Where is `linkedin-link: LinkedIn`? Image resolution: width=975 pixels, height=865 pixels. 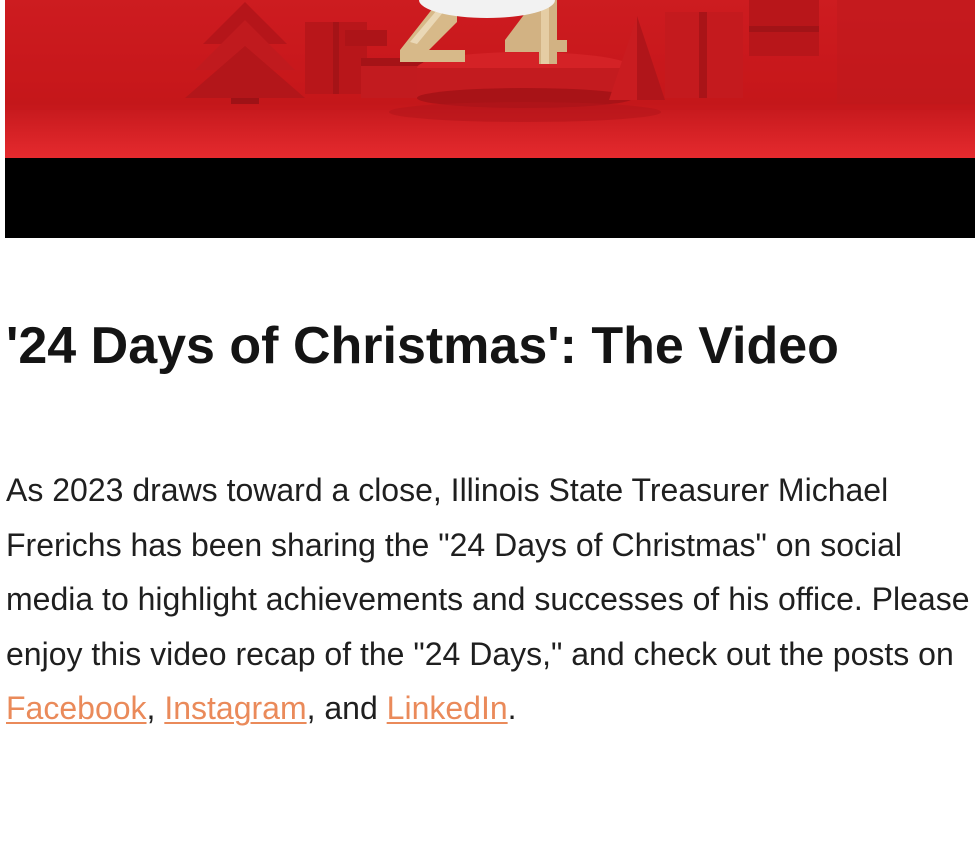
linkedin-link: LinkedIn is located at coordinates (447, 708).